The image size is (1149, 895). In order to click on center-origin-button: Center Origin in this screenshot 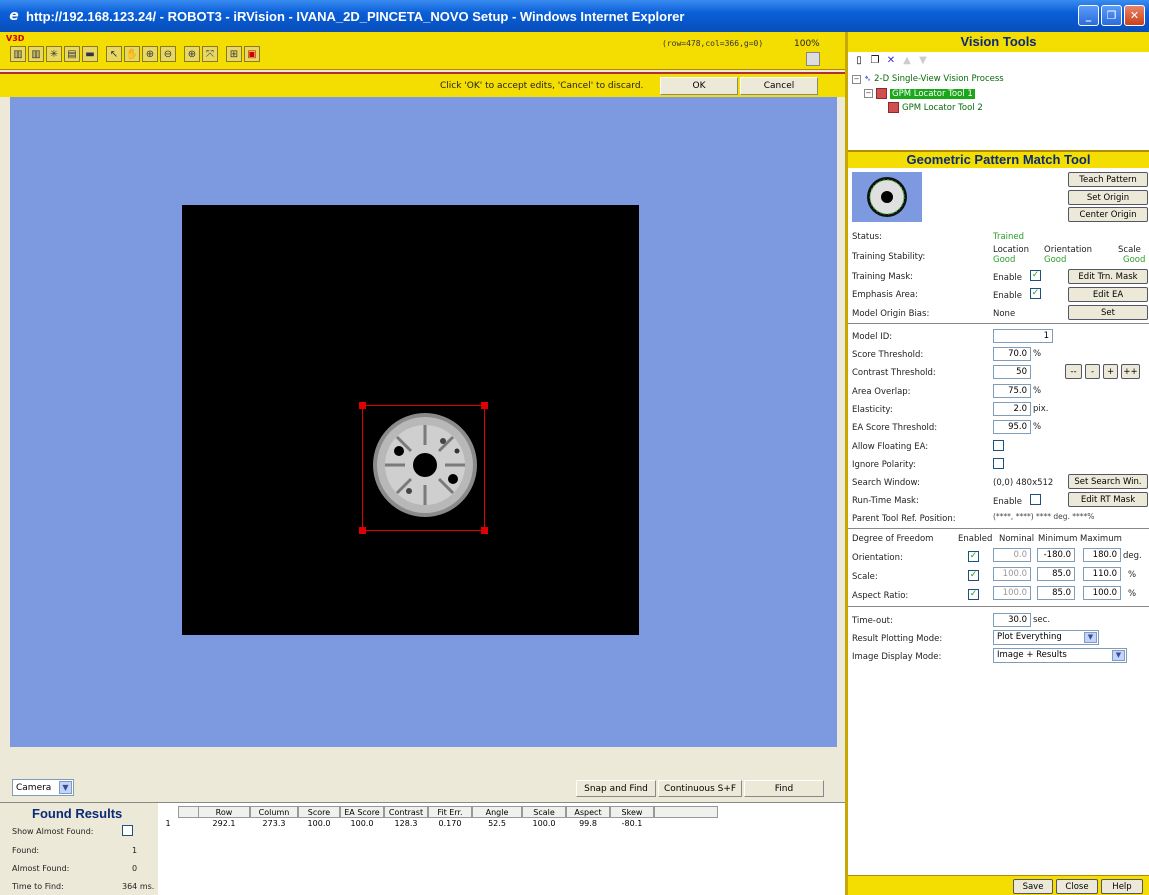, I will do `click(1108, 214)`.